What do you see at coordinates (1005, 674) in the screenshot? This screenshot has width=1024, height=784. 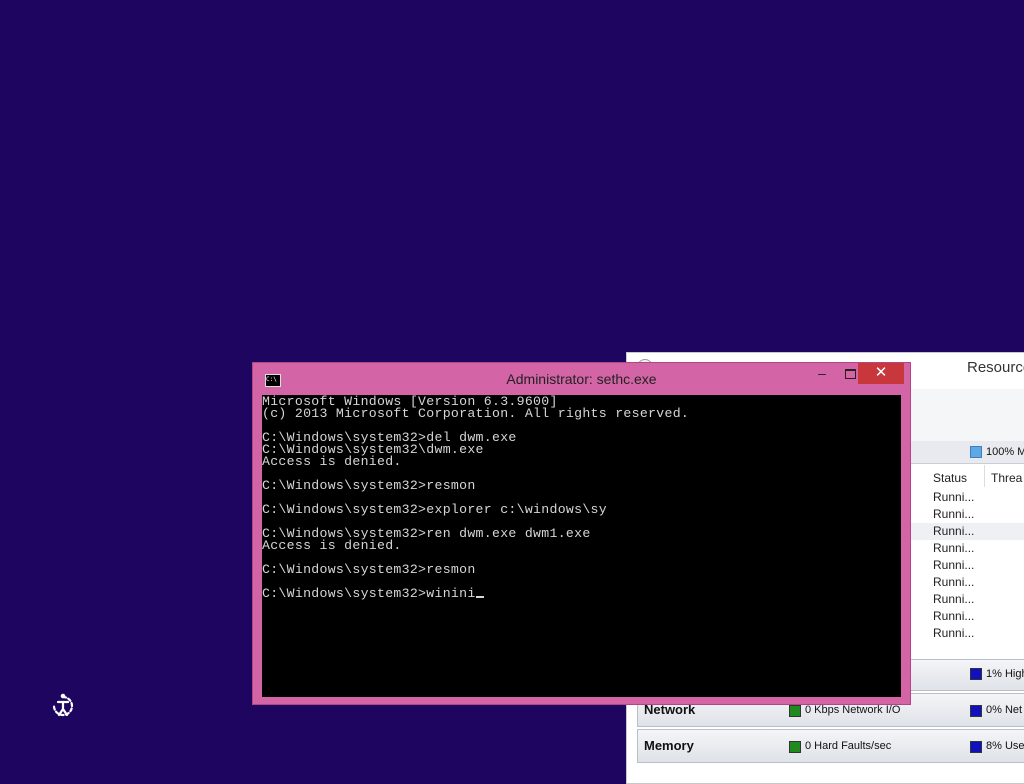 I see `disk-highest-active: 1% High` at bounding box center [1005, 674].